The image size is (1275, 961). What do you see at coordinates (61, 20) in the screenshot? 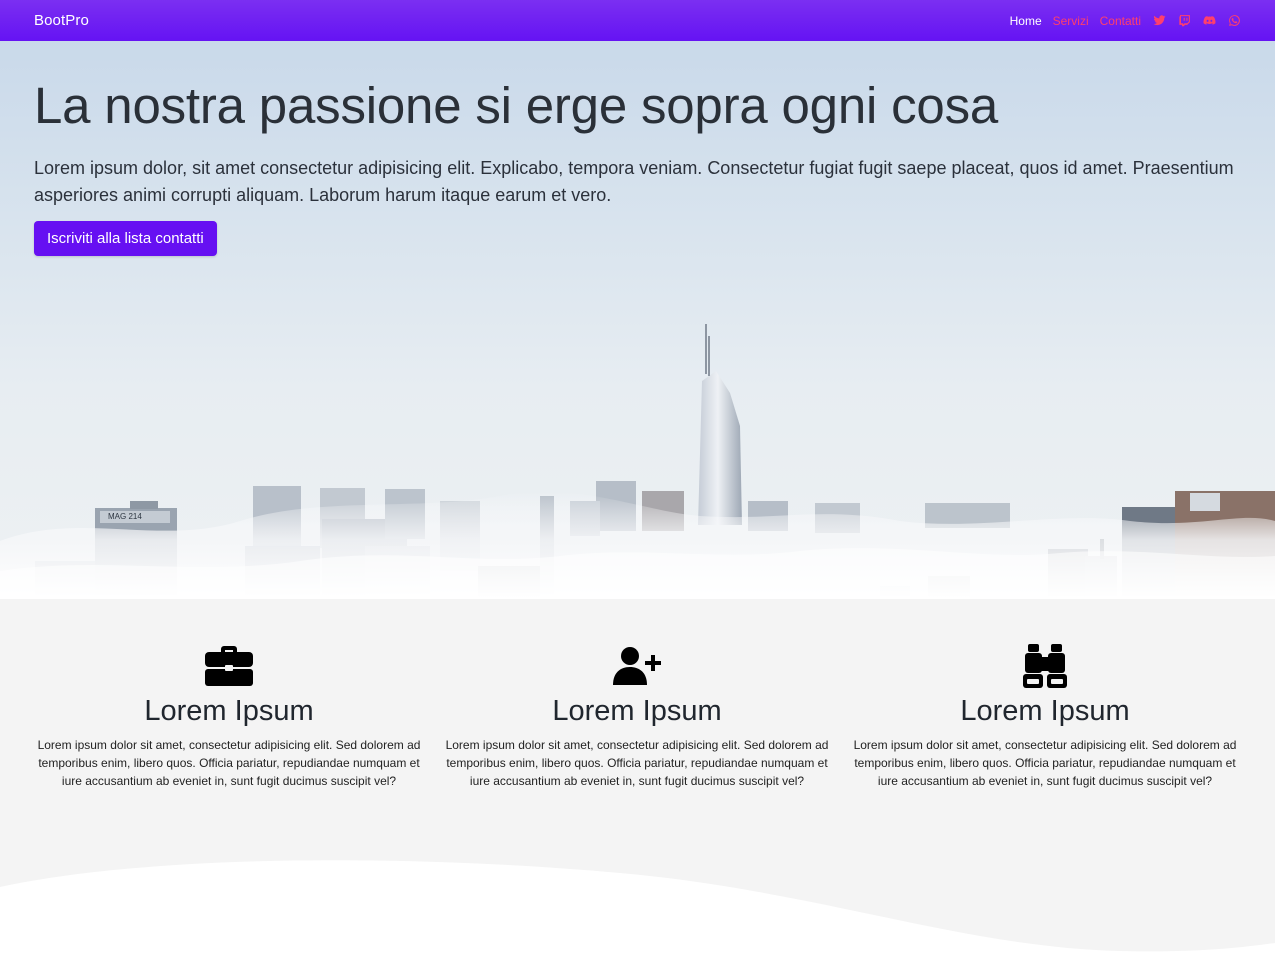
I see `brand-logo: BootPro` at bounding box center [61, 20].